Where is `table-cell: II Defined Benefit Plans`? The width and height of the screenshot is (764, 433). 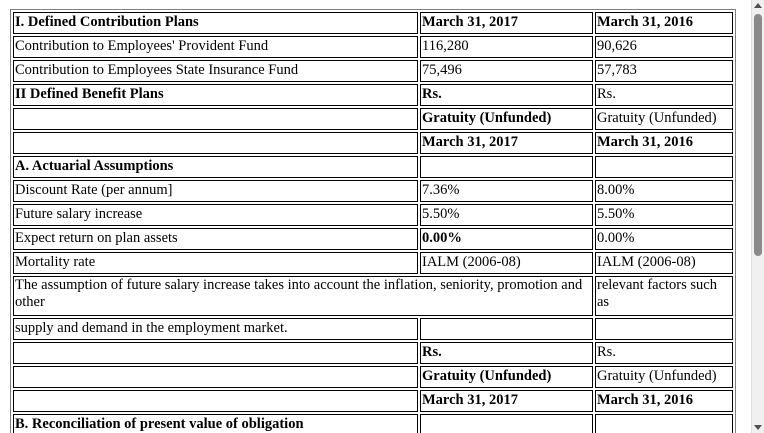
table-cell: II Defined Benefit Plans is located at coordinates (215, 95).